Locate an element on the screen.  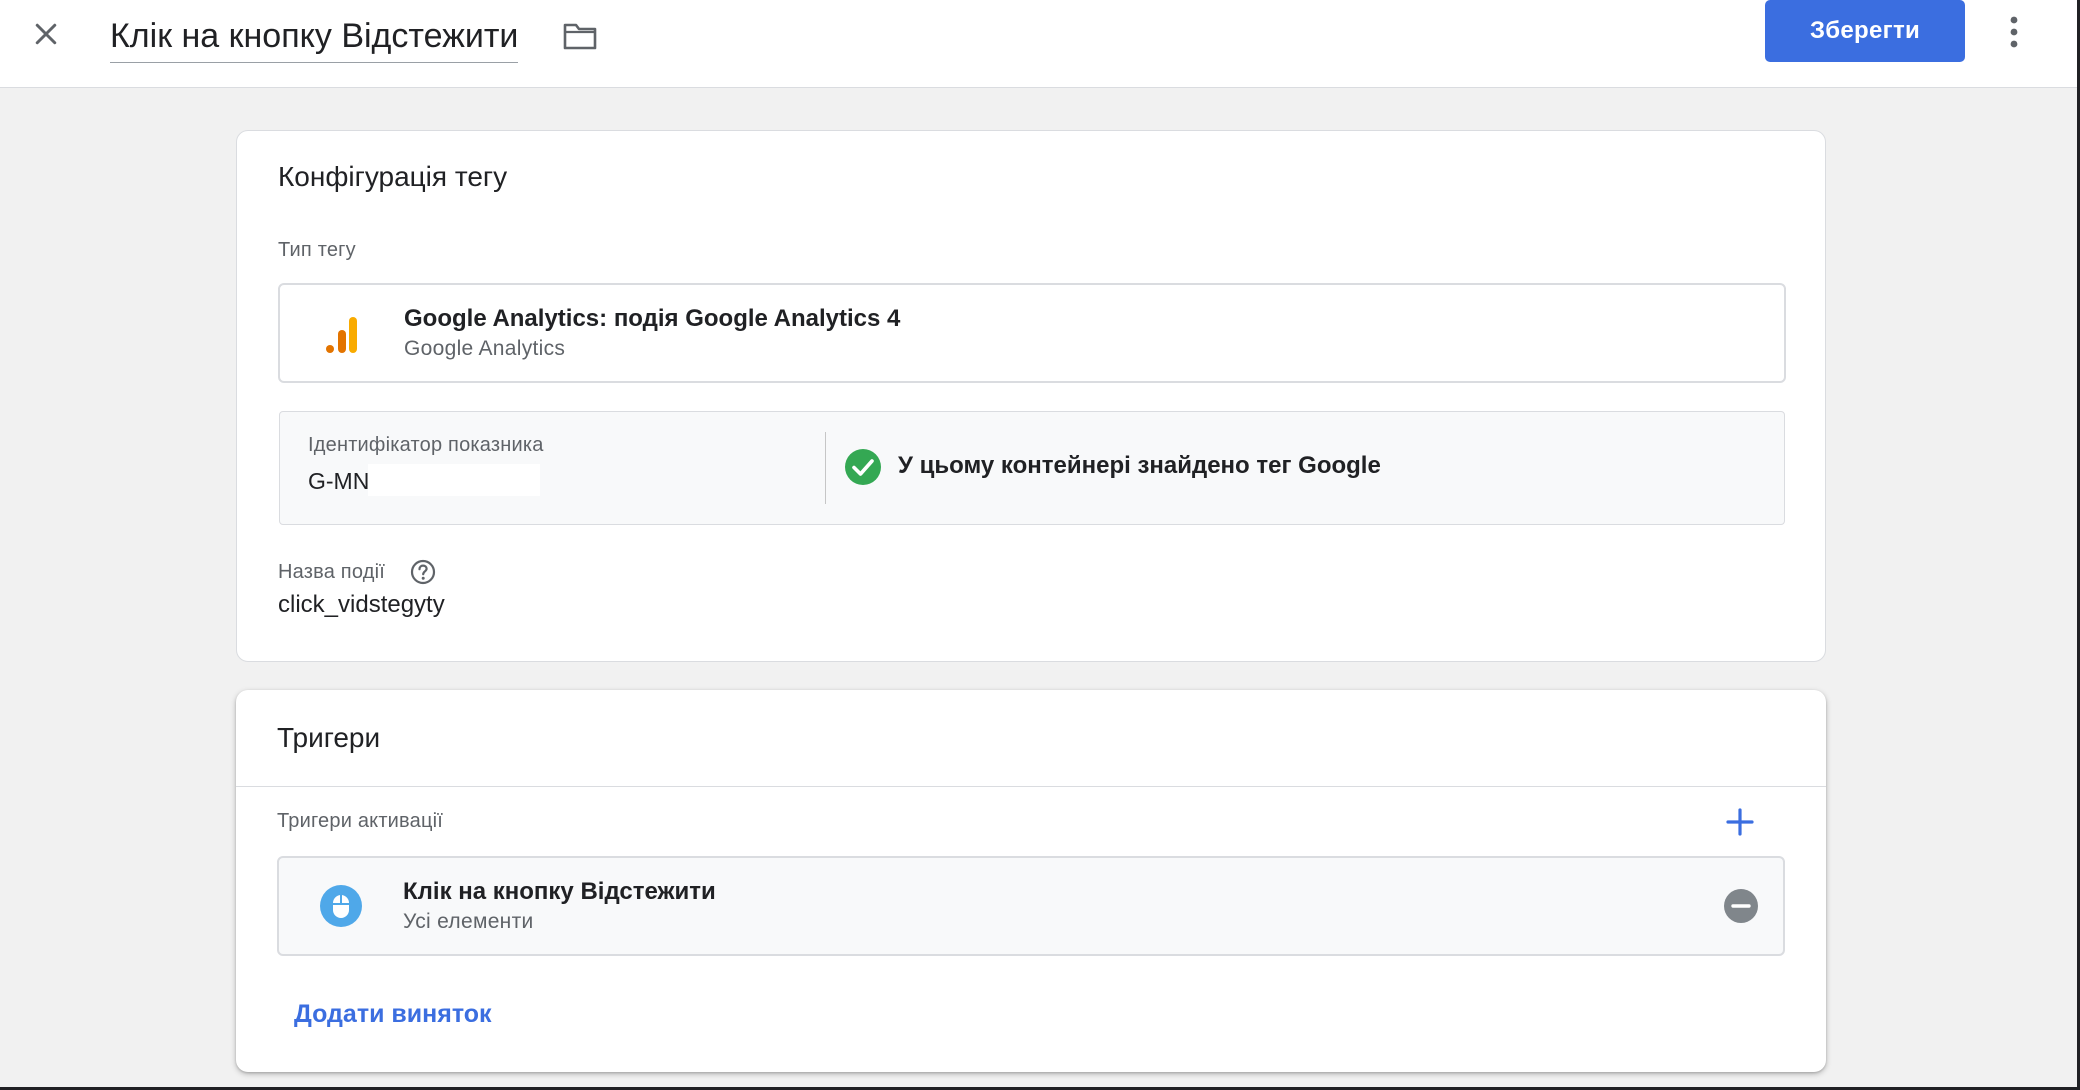
more-vert-icon is located at coordinates (2014, 32).